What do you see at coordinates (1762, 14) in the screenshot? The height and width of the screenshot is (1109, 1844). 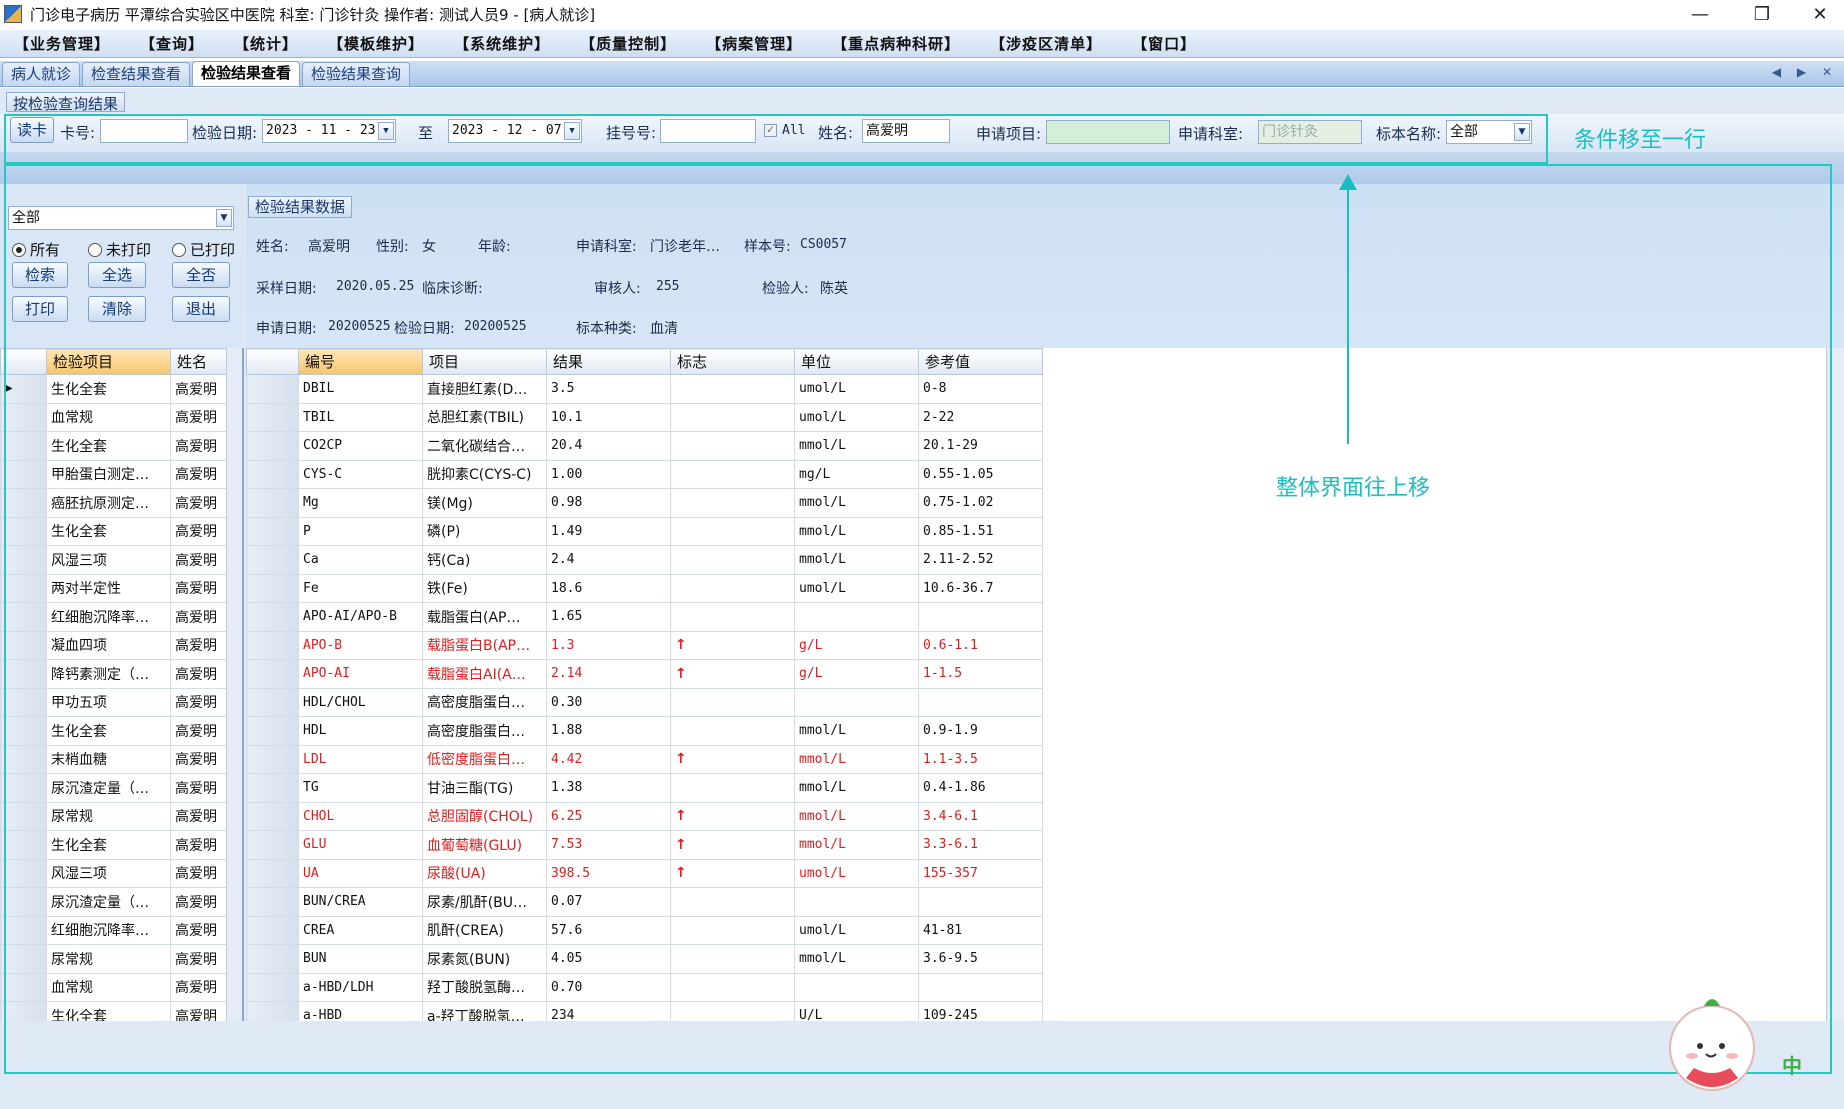 I see `restore-button: ❐` at bounding box center [1762, 14].